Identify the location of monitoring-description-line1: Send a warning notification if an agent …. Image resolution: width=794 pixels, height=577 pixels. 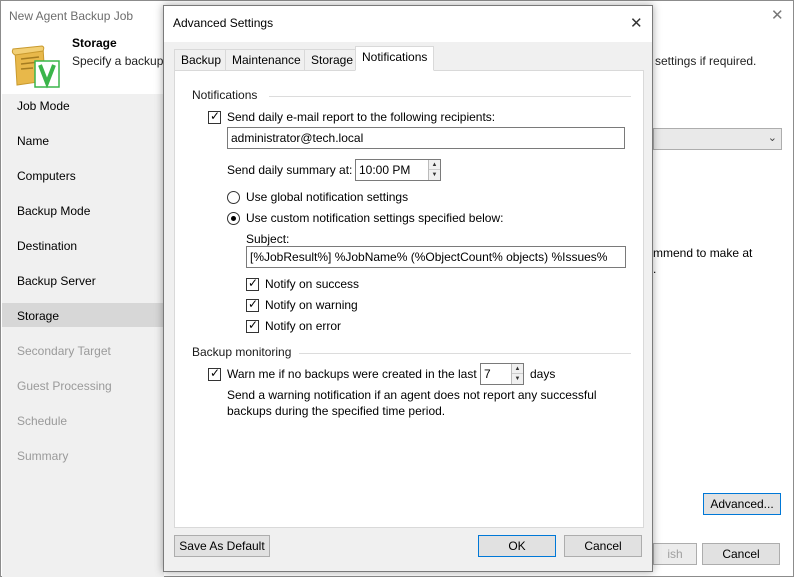
(412, 395).